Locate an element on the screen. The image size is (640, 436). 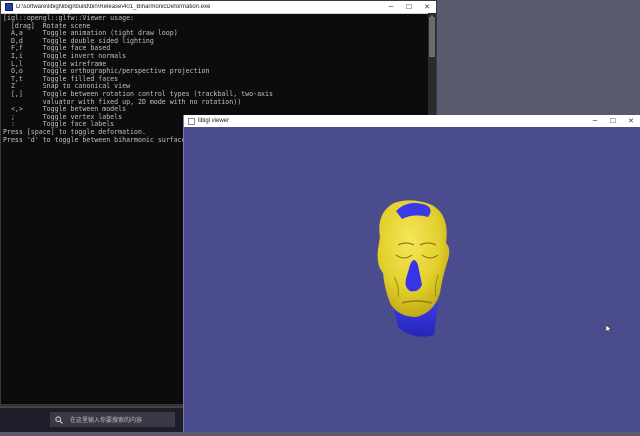
taskbar-divider is located at coordinates (91, 407).